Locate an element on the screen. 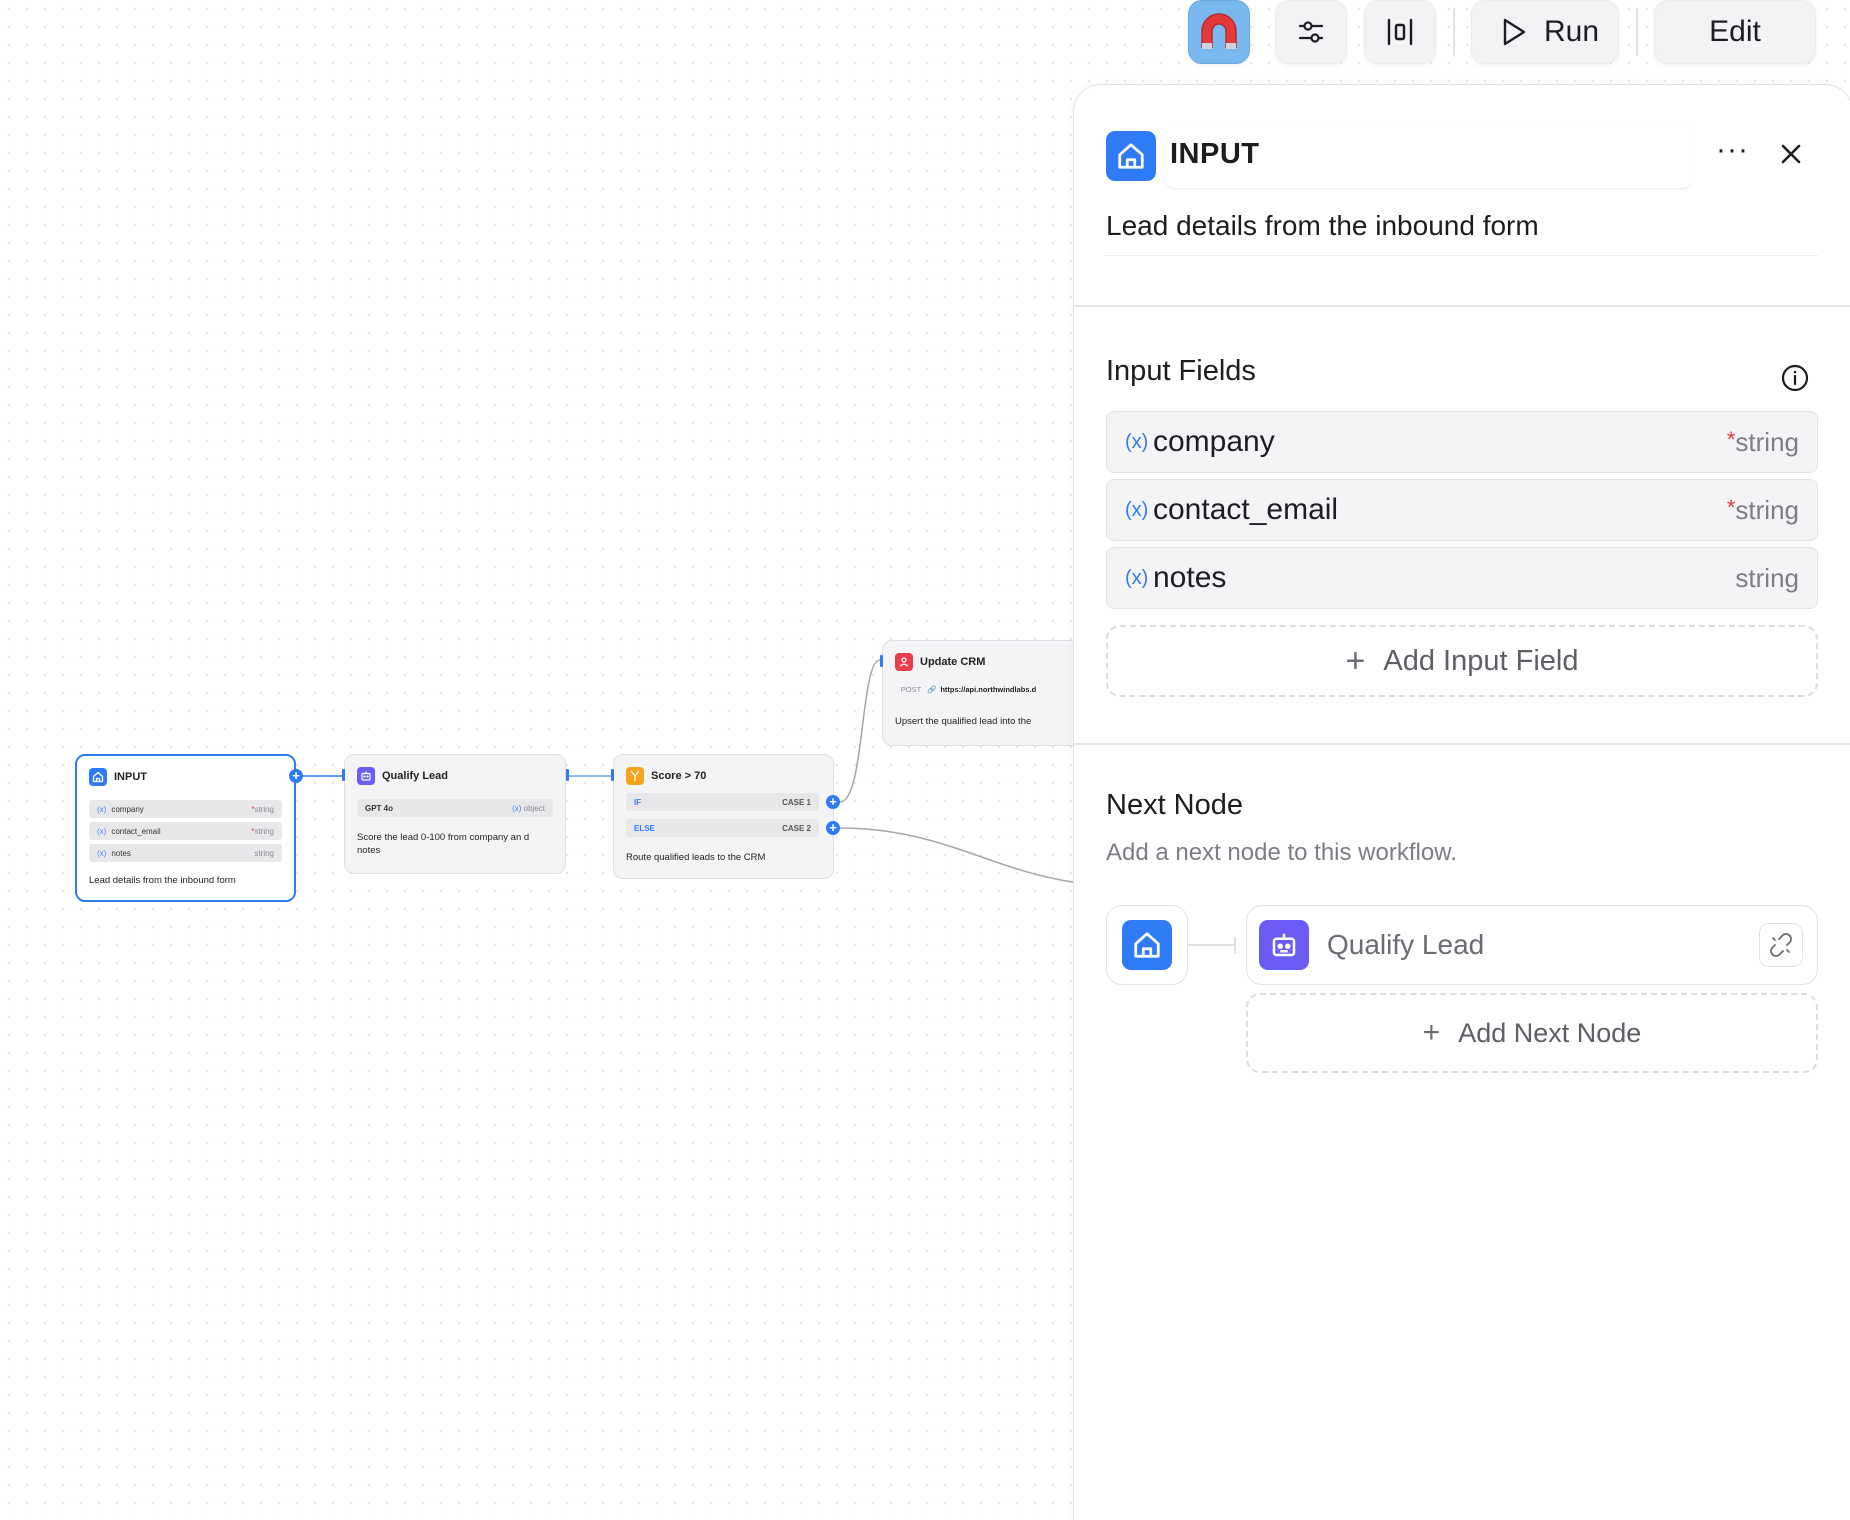  edge-case1-crm is located at coordinates (860, 731).